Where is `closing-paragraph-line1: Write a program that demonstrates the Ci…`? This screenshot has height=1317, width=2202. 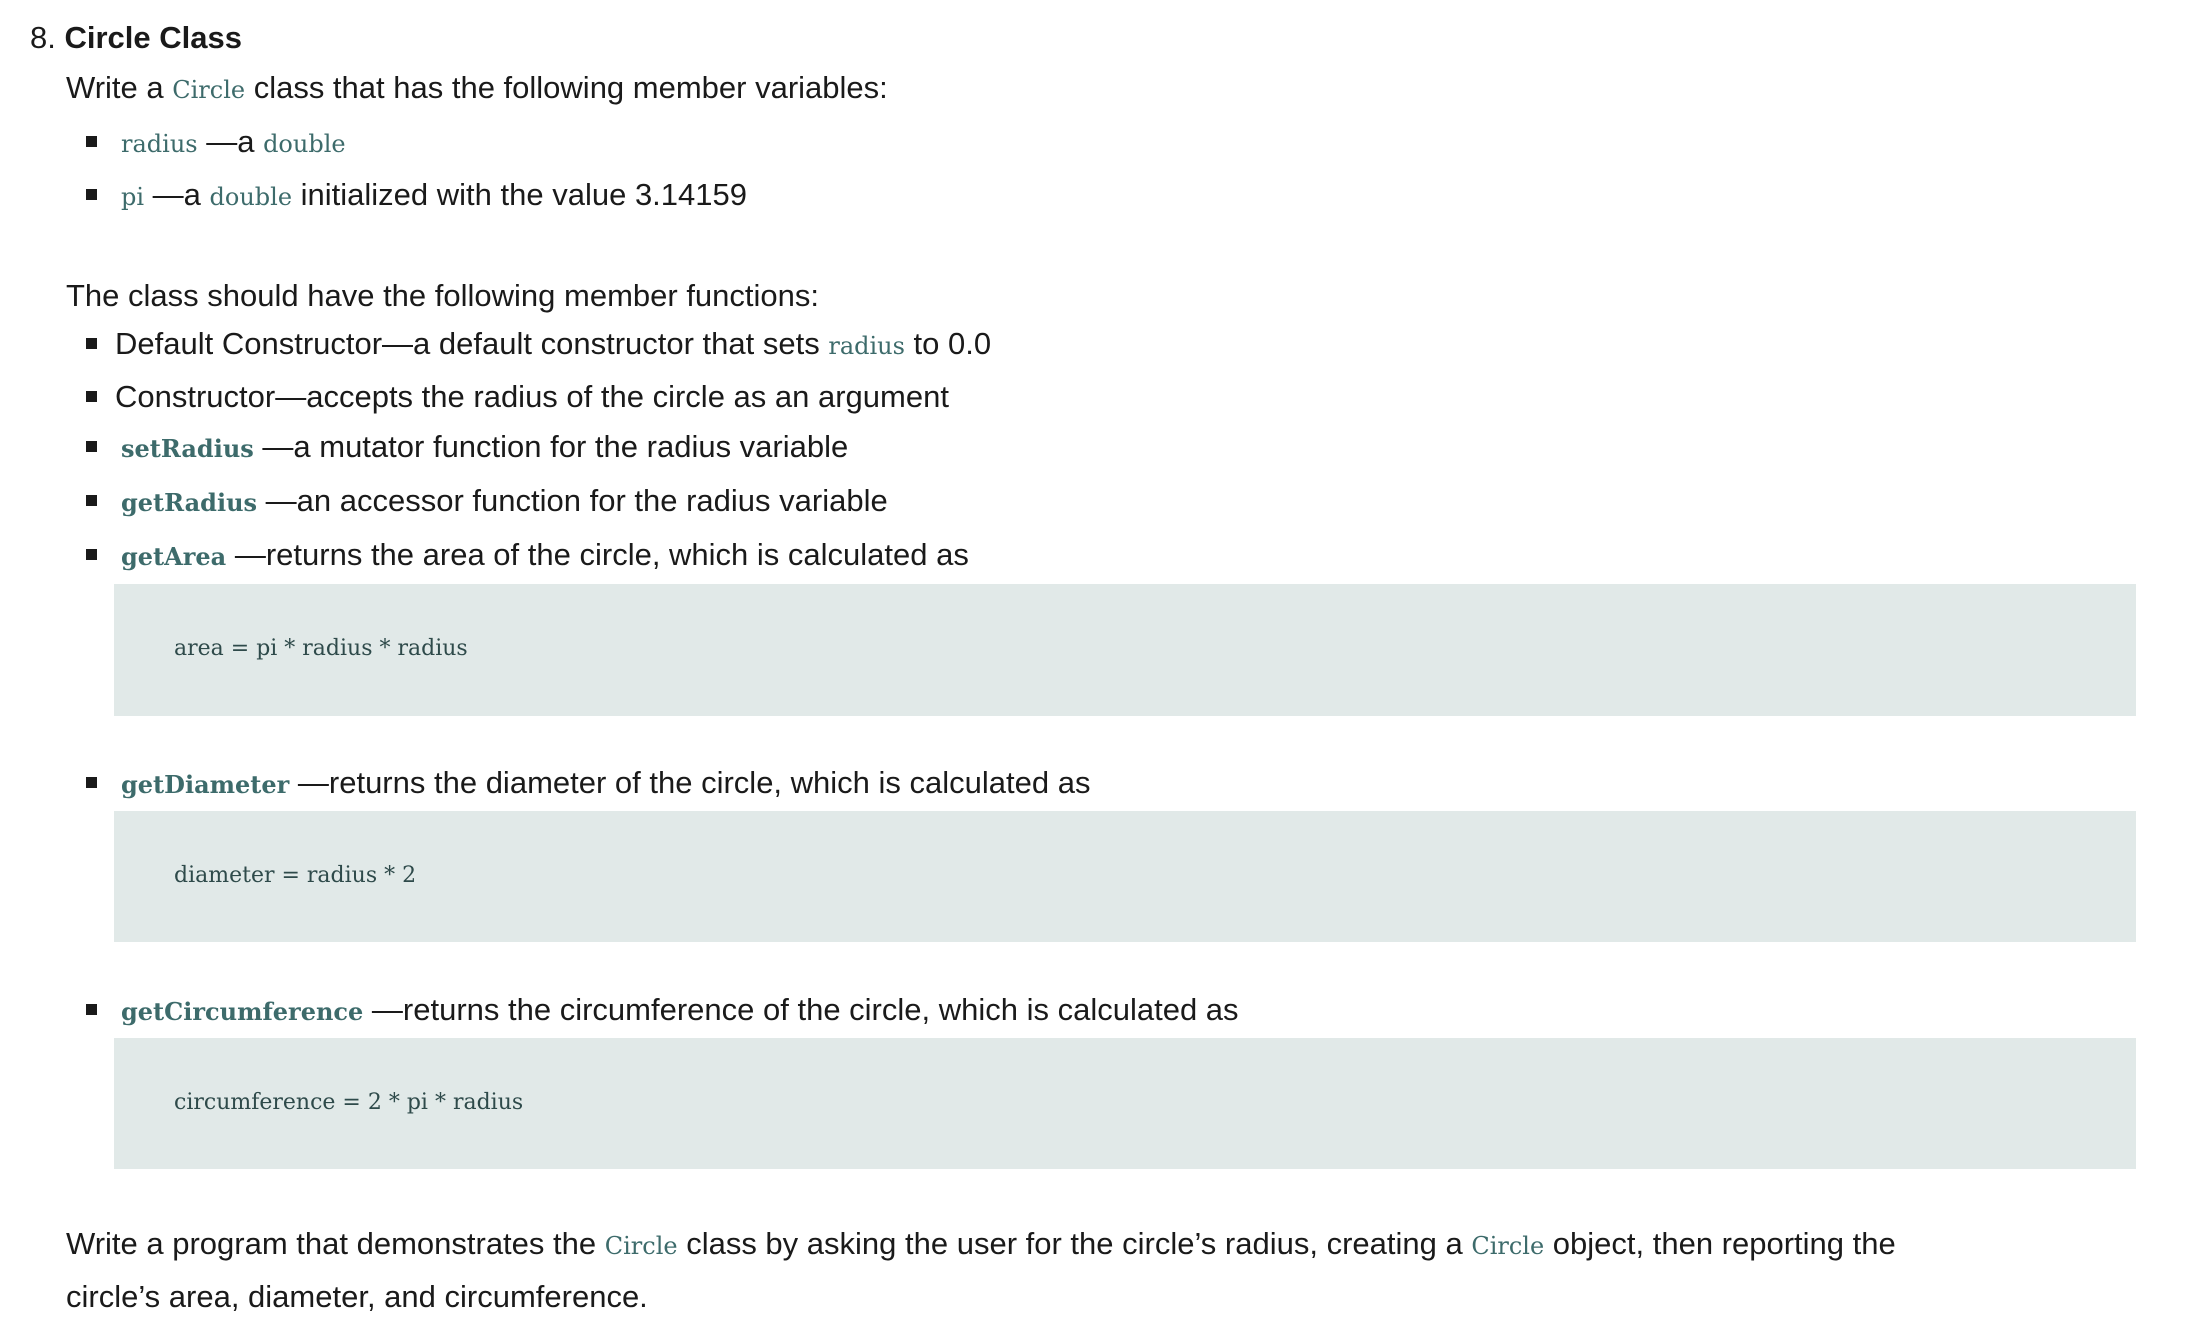
closing-paragraph-line1: Write a program that demonstrates the Ci… is located at coordinates (981, 1245).